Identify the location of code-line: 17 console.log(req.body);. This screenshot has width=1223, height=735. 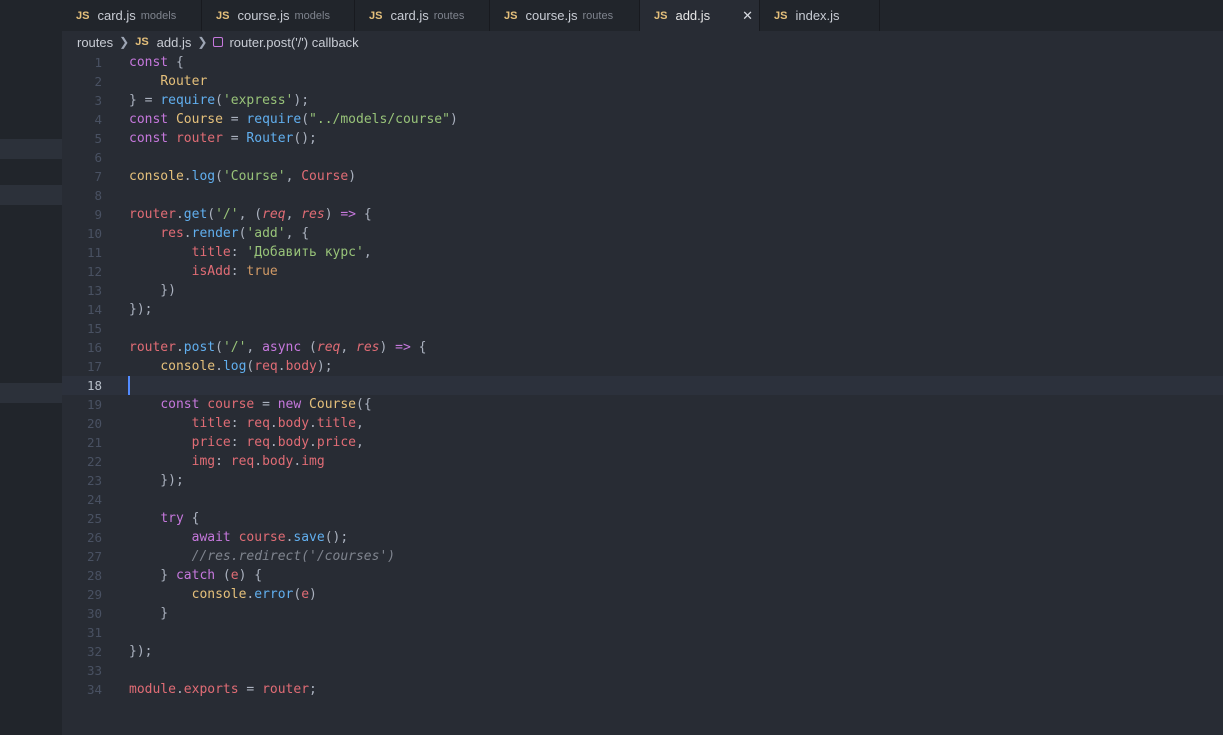
(642, 366).